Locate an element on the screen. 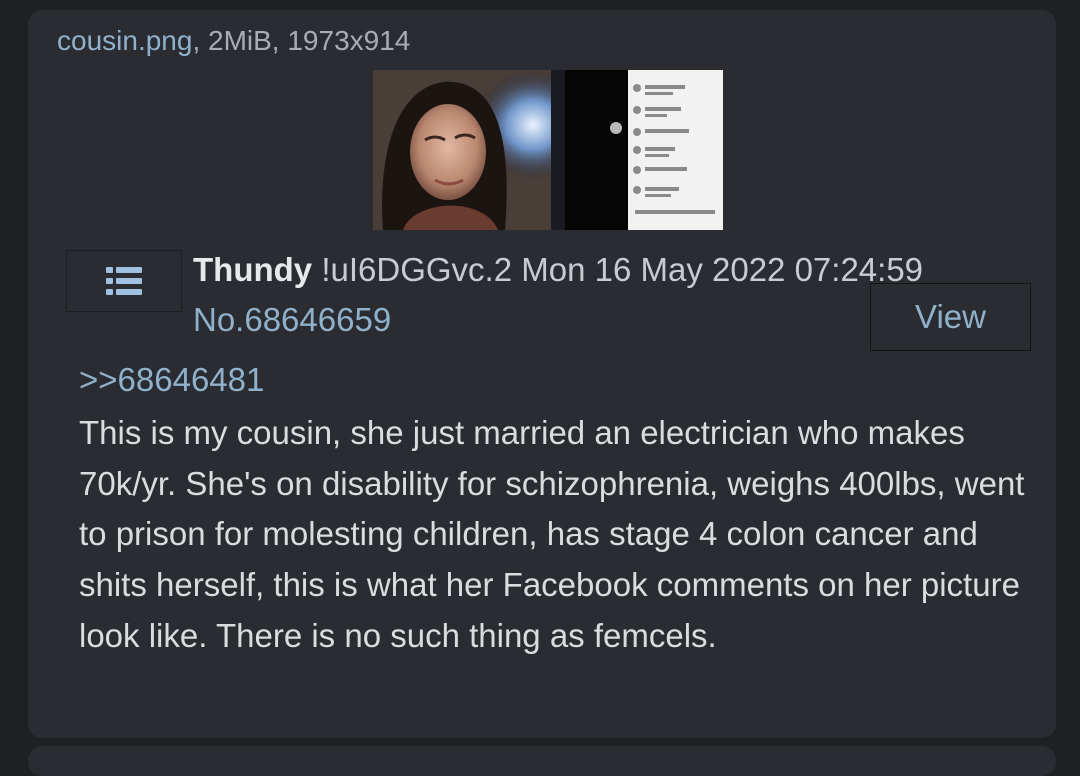 The image size is (1080, 776). file-info: cousin.png, 2MiB, 1973x914 is located at coordinates (233, 41).